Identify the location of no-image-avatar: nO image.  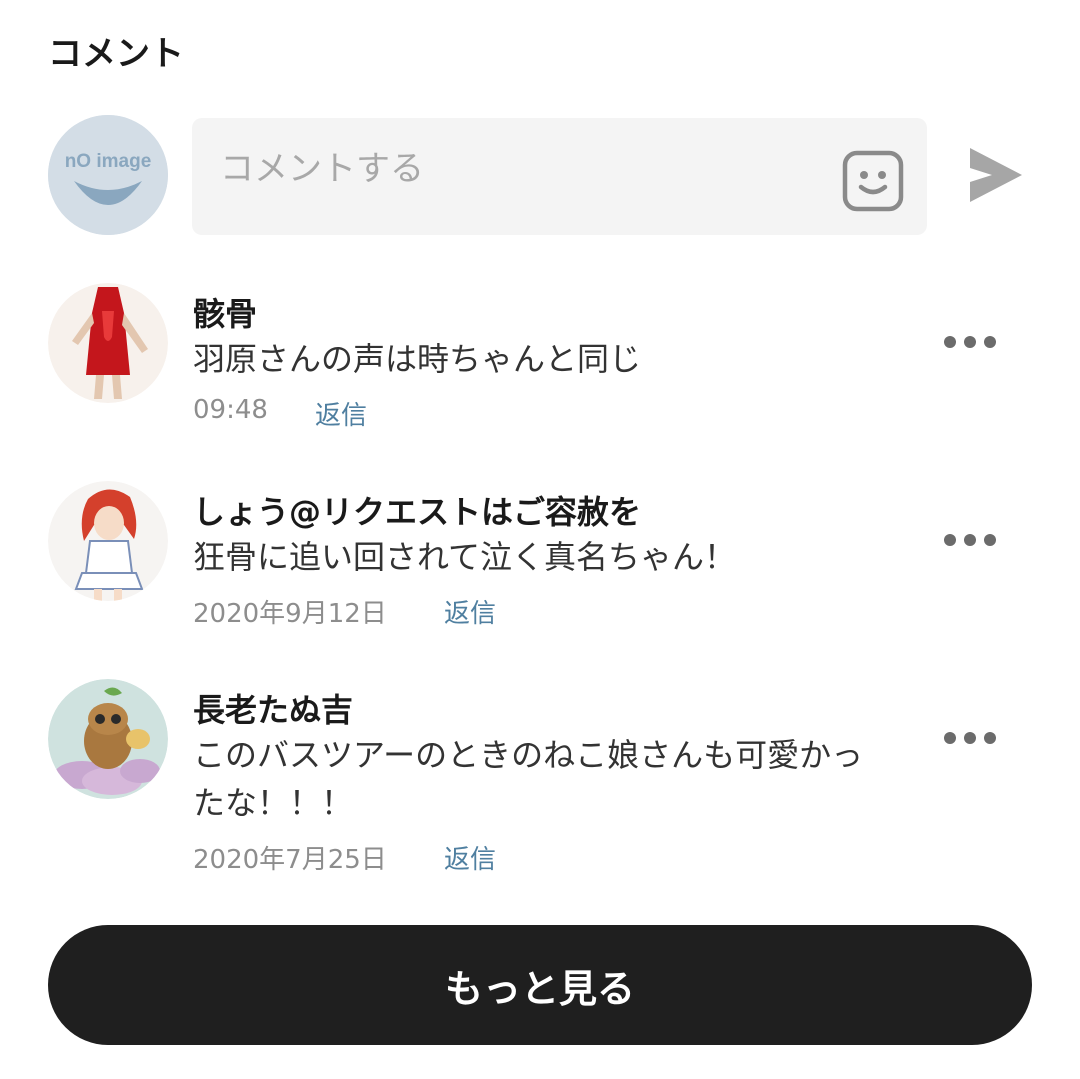
(108, 175).